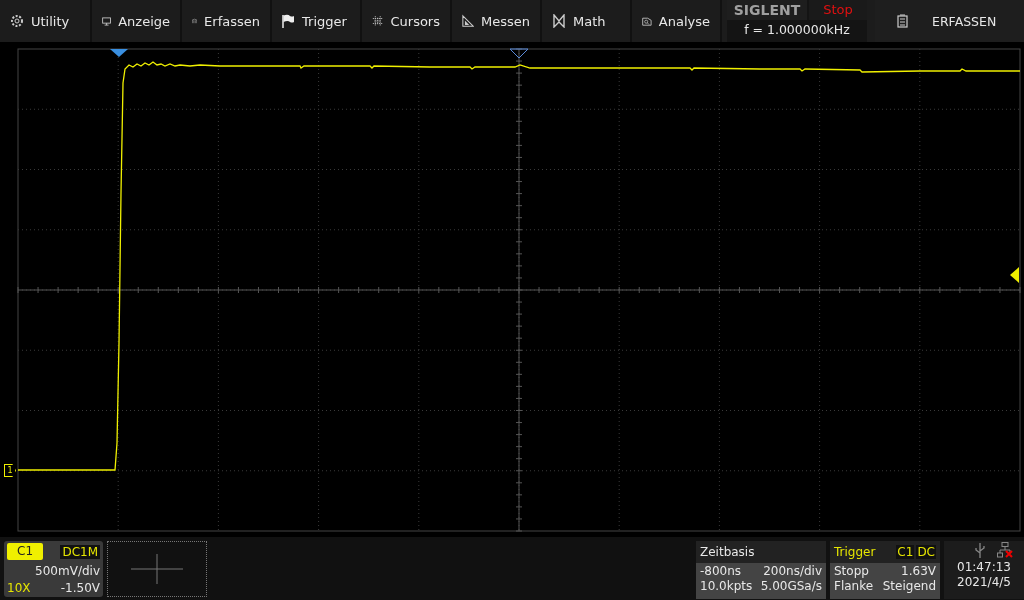 The image size is (1024, 600). I want to click on trigger-coupling: DC, so click(926, 552).